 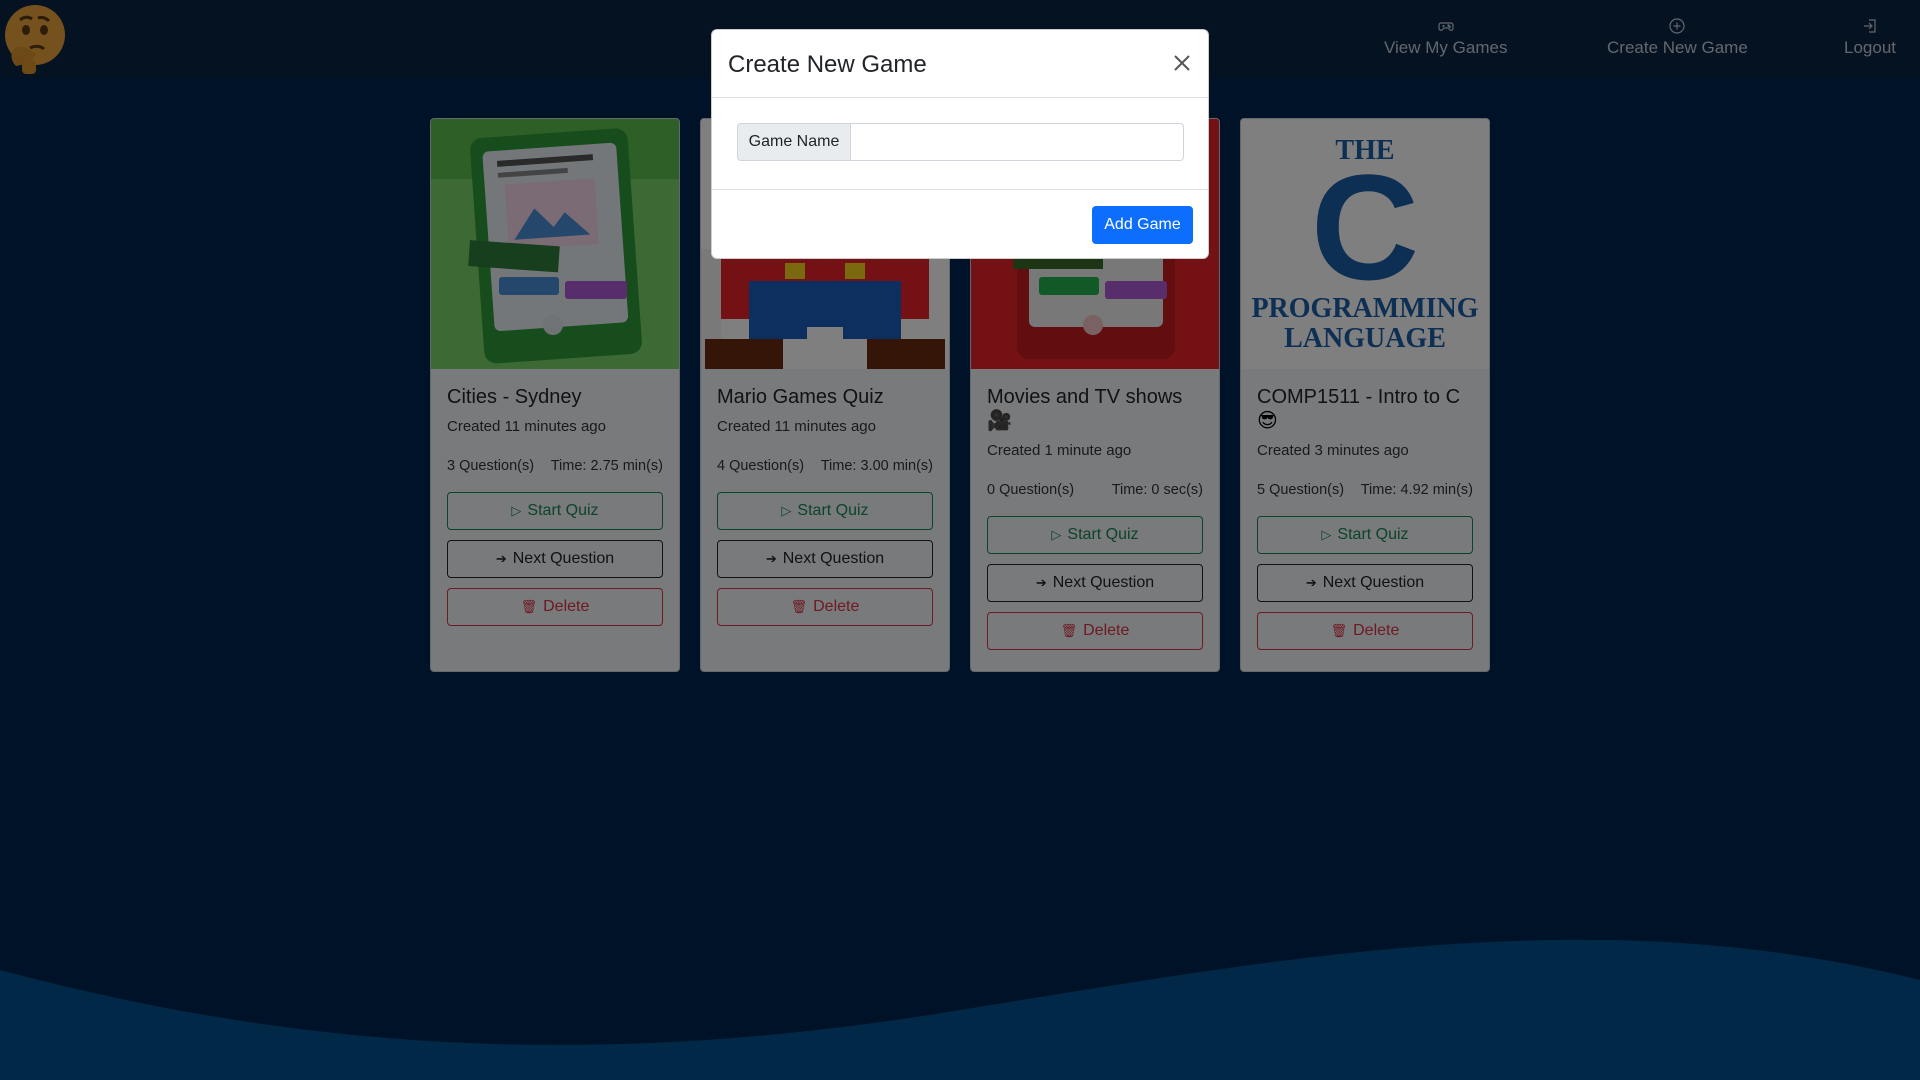 I want to click on modal-footer: Add Game, so click(x=960, y=224).